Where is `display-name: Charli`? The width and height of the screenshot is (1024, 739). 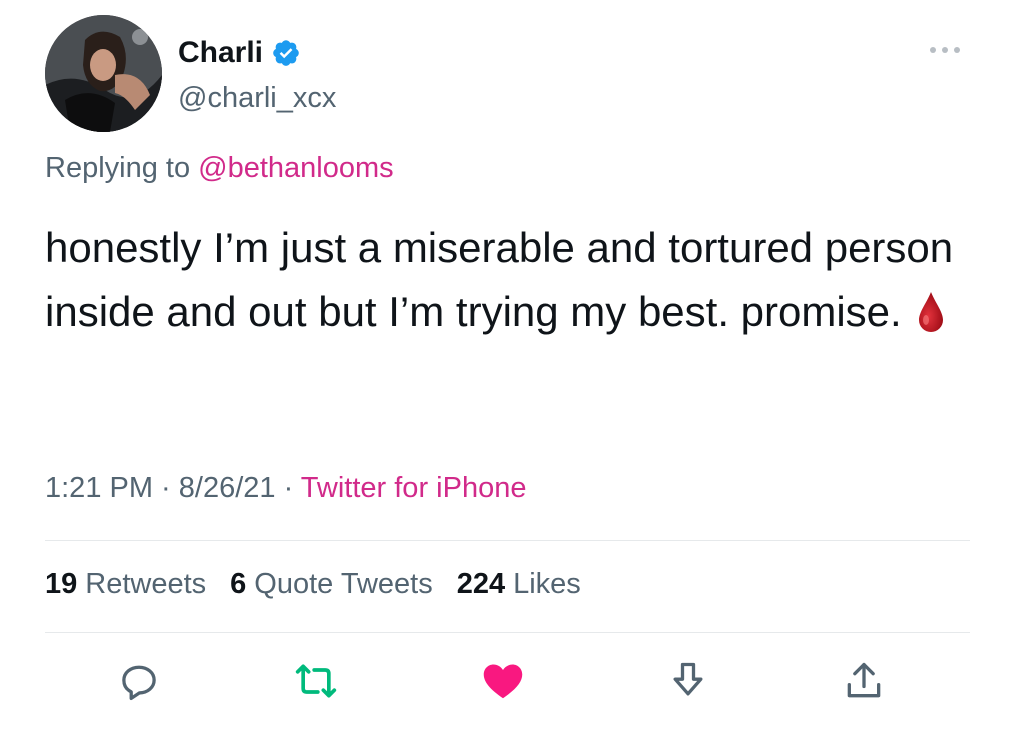
display-name: Charli is located at coordinates (220, 53).